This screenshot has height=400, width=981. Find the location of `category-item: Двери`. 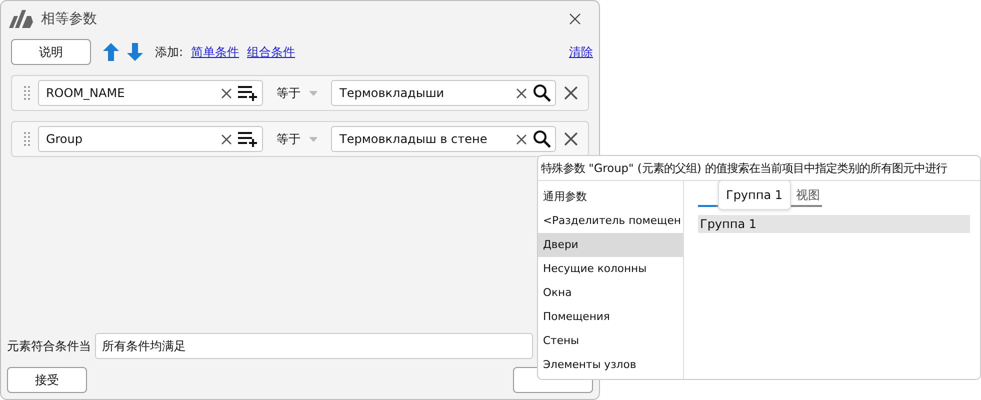

category-item: Двери is located at coordinates (610, 245).